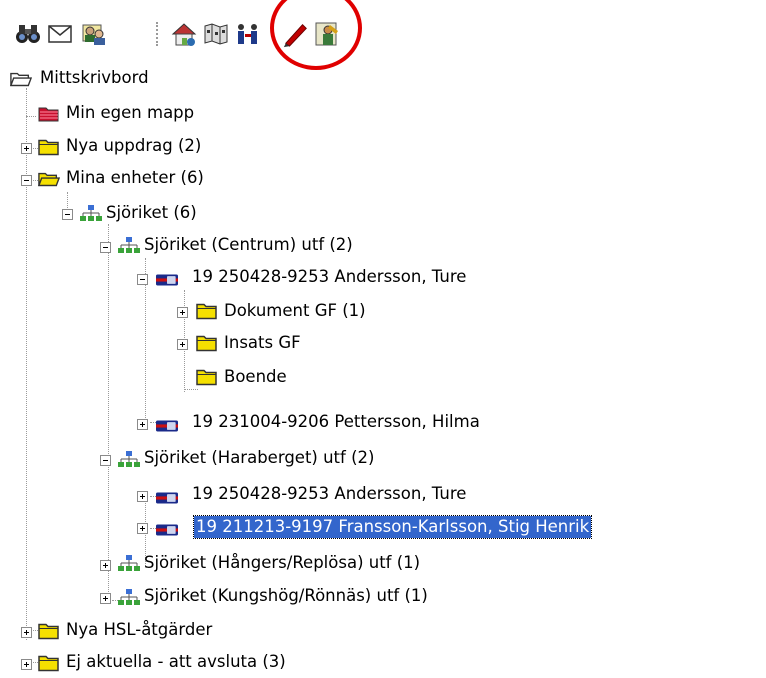  I want to click on tree-item-min-egen-mapp: Min egen mapp, so click(150, 113).